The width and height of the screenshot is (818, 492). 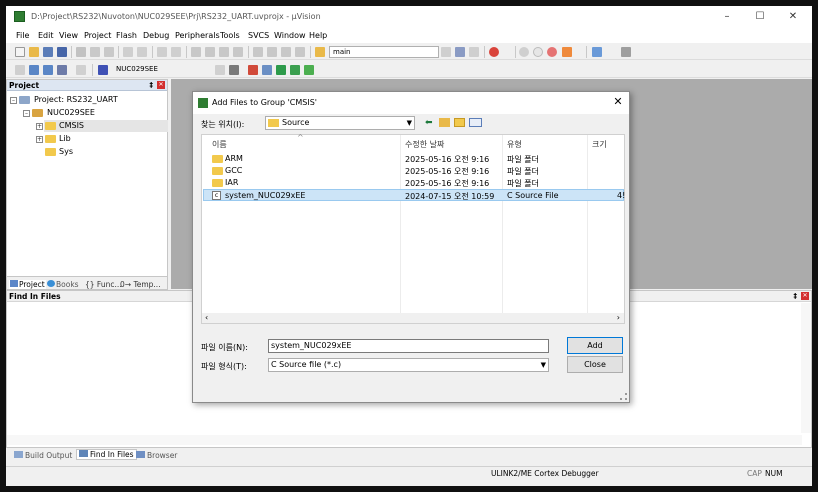 What do you see at coordinates (295, 70) in the screenshot?
I see `select-packs-icon` at bounding box center [295, 70].